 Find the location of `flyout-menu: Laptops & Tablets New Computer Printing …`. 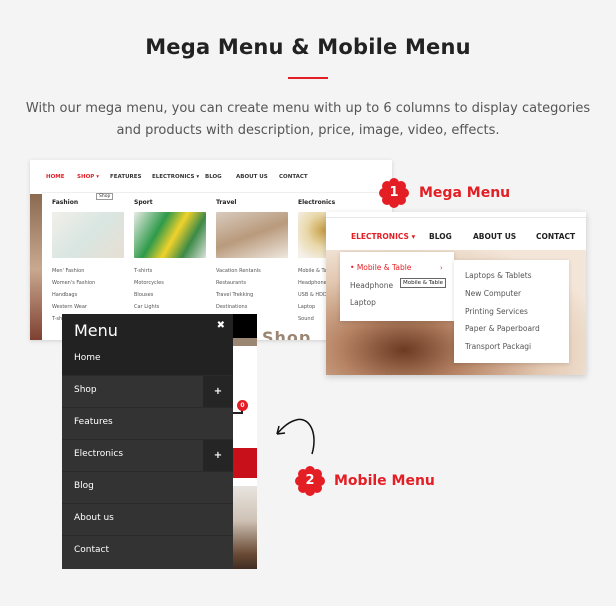

flyout-menu: Laptops & Tablets New Computer Printing … is located at coordinates (511, 311).